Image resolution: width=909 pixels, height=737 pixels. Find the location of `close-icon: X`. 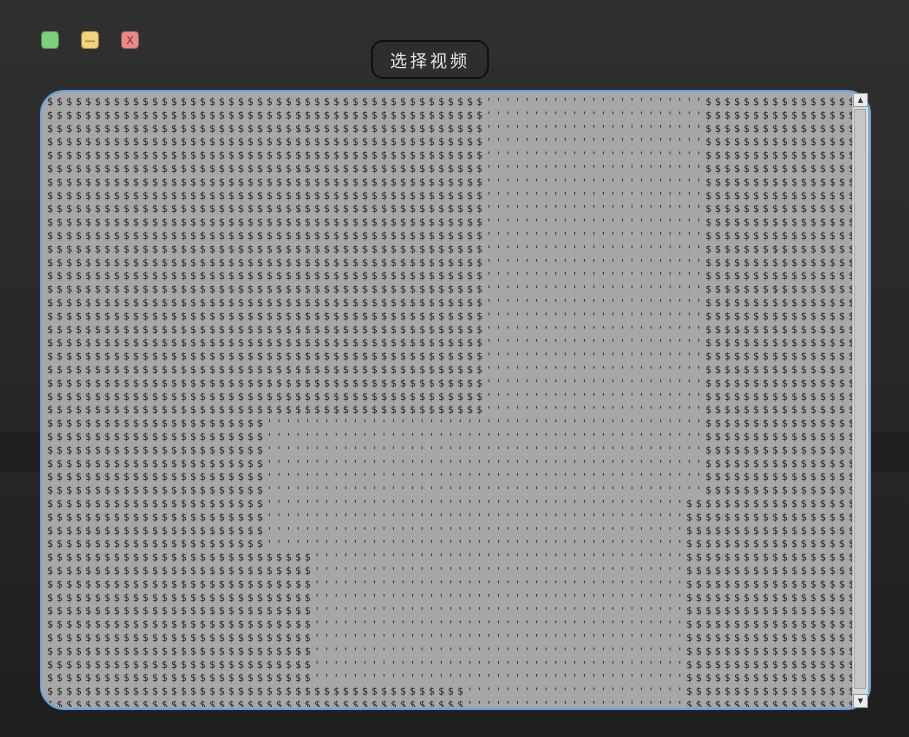

close-icon: X is located at coordinates (130, 40).